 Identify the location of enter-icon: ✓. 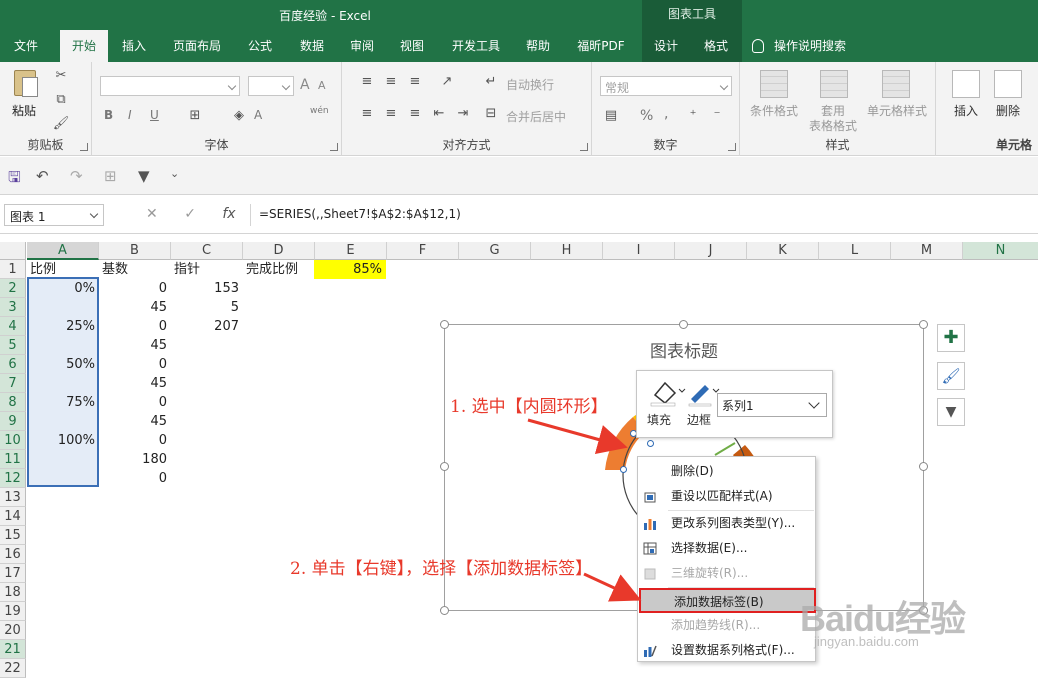
(190, 214).